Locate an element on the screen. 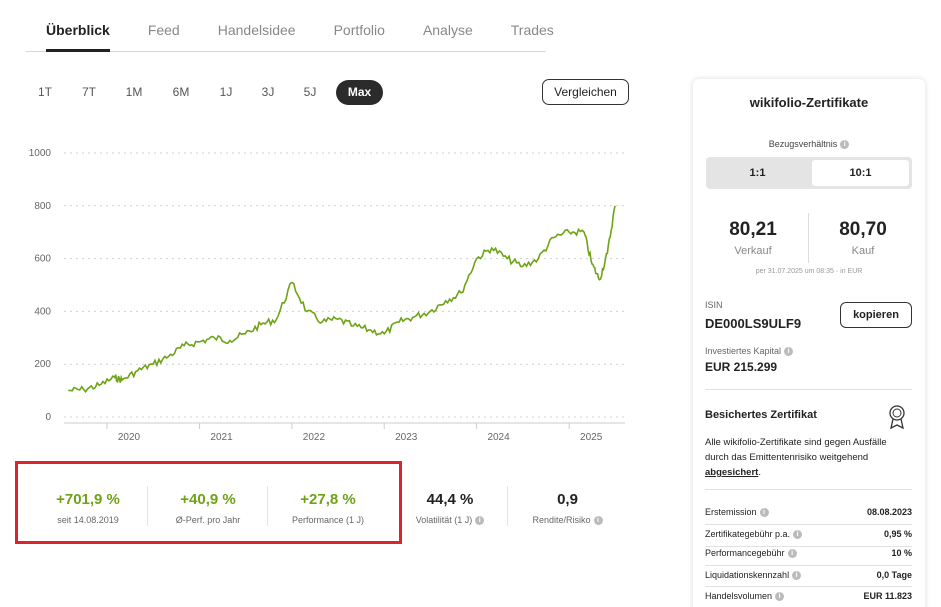 This screenshot has height=607, width=941. copy-isin-button: kopieren is located at coordinates (876, 315).